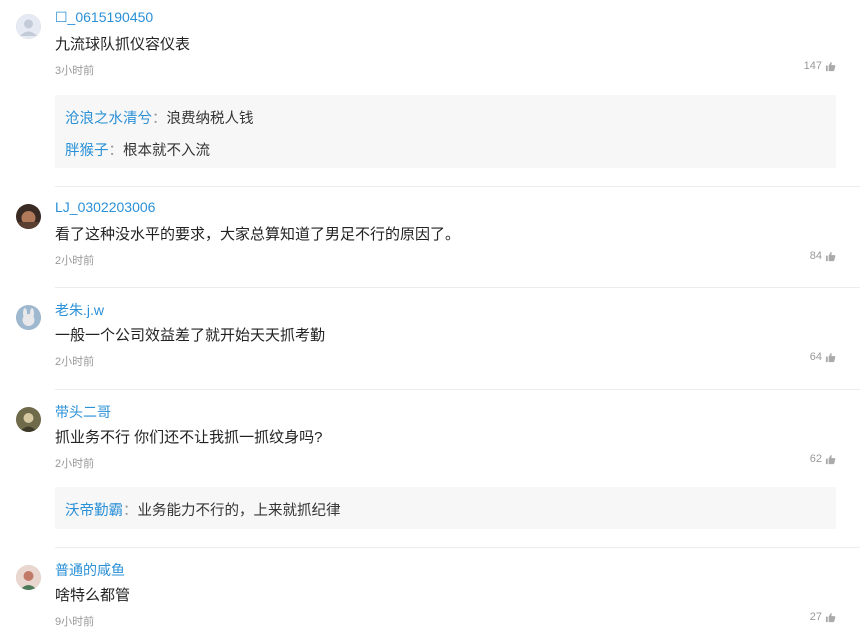 Image resolution: width=860 pixels, height=643 pixels. Describe the element at coordinates (189, 437) in the screenshot. I see `comment-text: 抓业务不行 你们还不让我抓一抓纹身吗?` at that location.